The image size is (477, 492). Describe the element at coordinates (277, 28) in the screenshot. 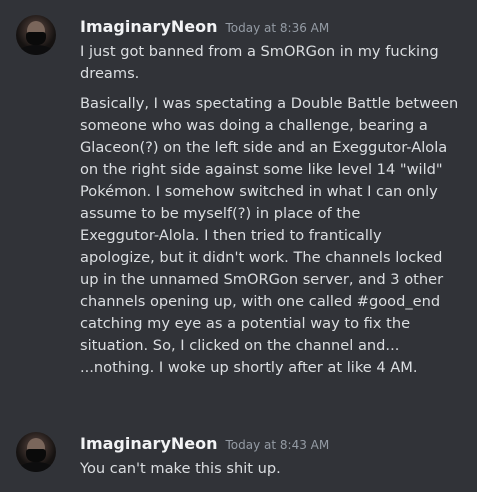

I see `timestamp: Today at 8:36 AM` at that location.